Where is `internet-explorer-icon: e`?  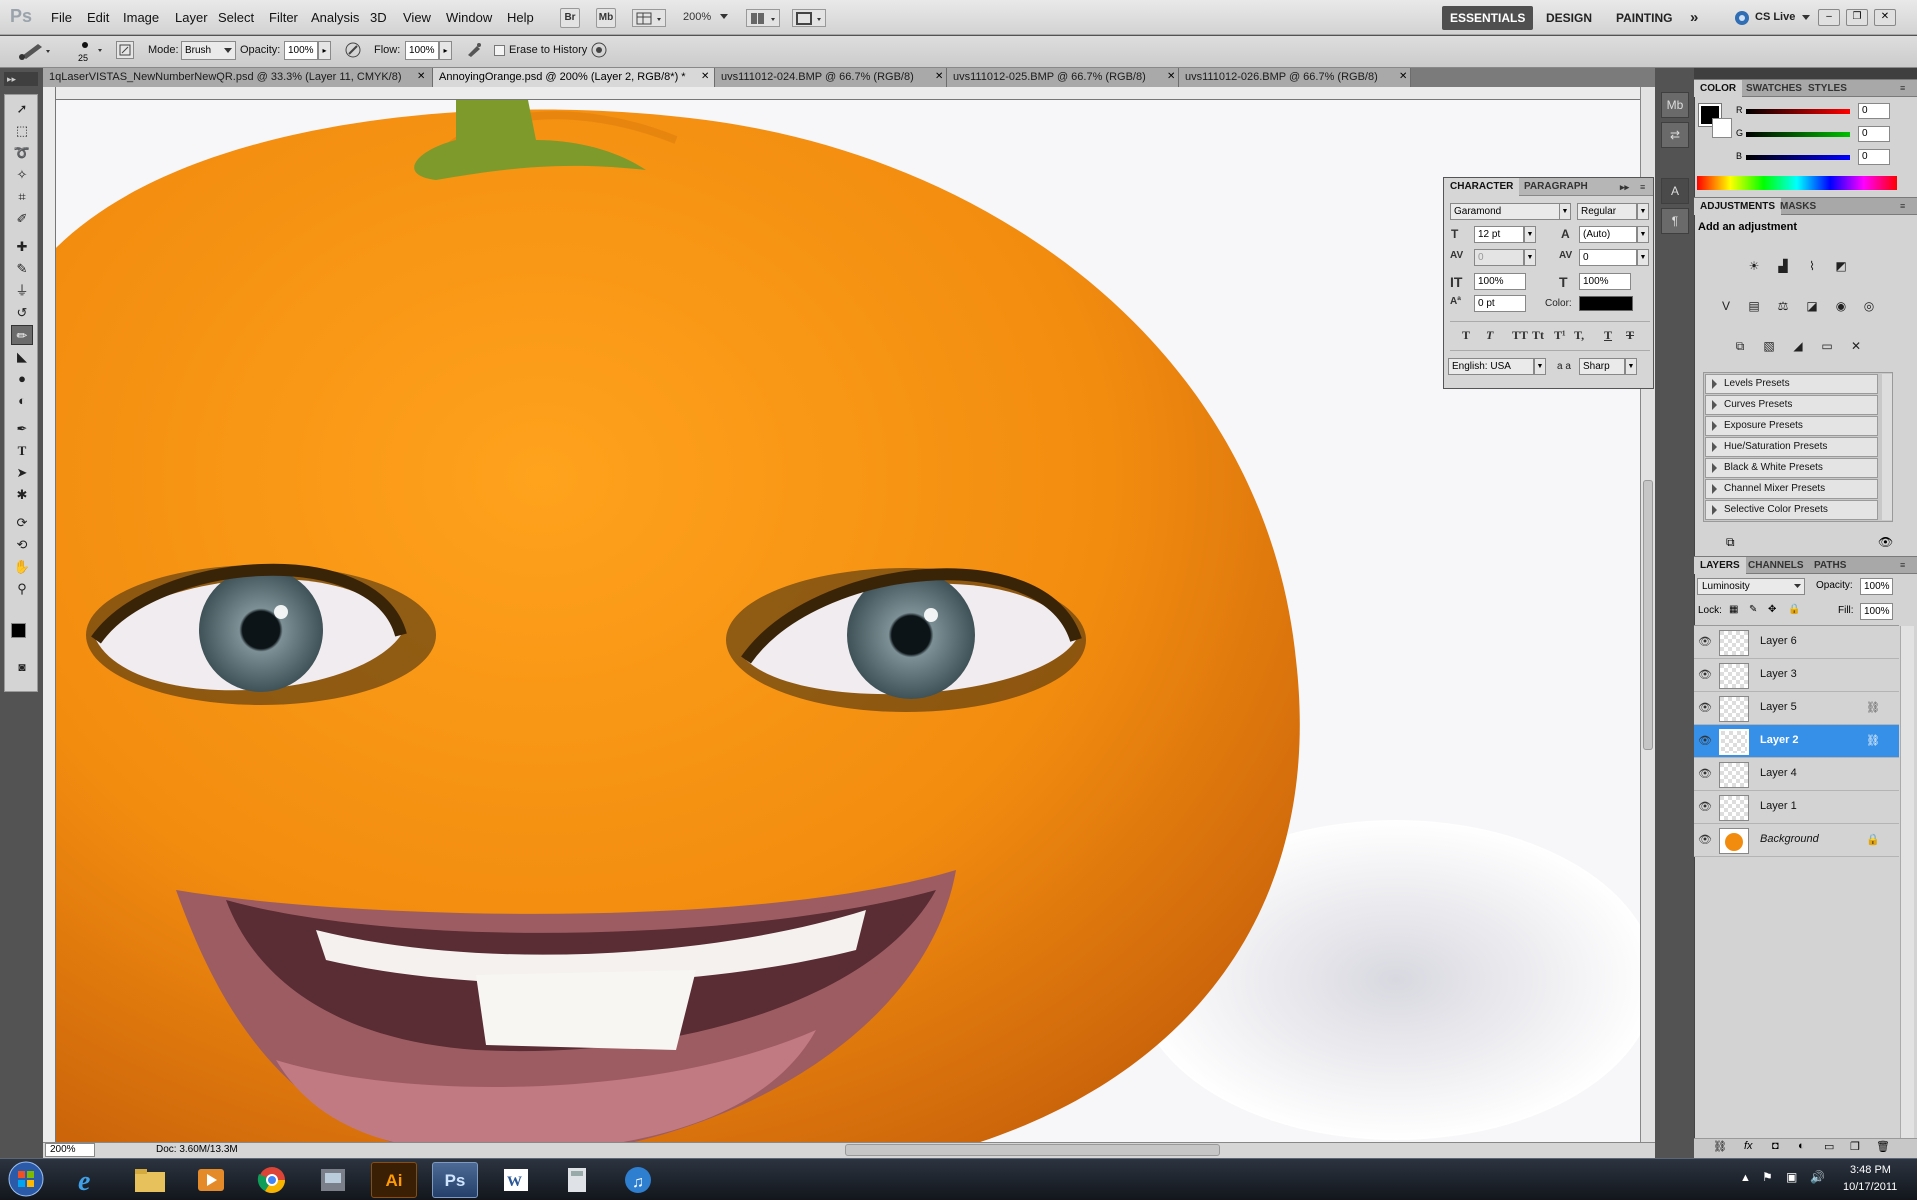
internet-explorer-icon: e is located at coordinates (89, 1180).